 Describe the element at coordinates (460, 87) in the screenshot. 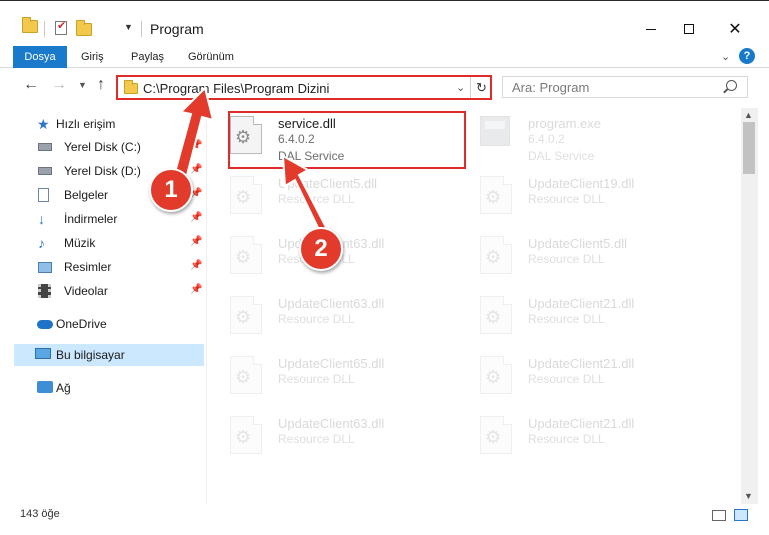

I see `address-dropdown-icon: ⌄` at that location.